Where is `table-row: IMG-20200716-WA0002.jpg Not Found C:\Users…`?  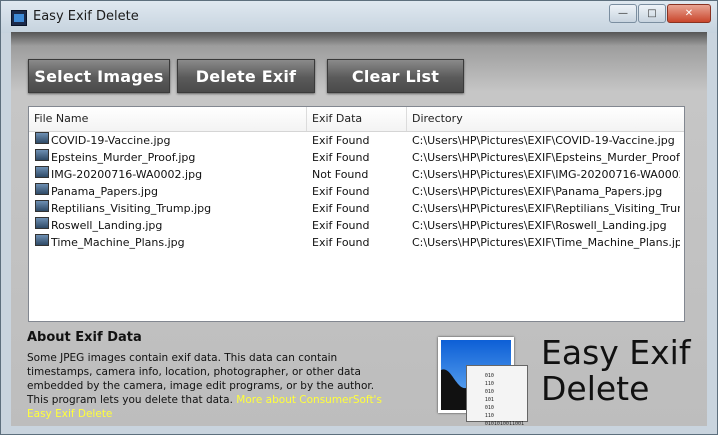
table-row: IMG-20200716-WA0002.jpg Not Found C:\Users… is located at coordinates (356, 174).